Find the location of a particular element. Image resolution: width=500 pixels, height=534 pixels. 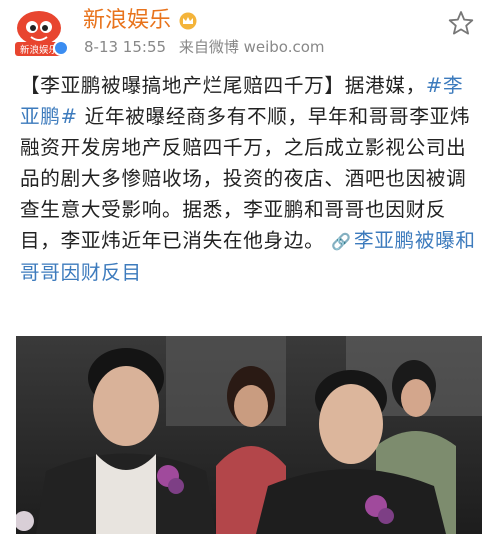

account-name: 新浪娱乐 is located at coordinates (127, 21).